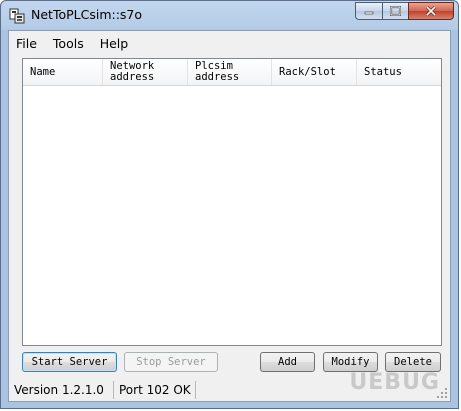 The image size is (461, 411). What do you see at coordinates (87, 14) in the screenshot?
I see `window-title: NetToPLCsim::s7o` at bounding box center [87, 14].